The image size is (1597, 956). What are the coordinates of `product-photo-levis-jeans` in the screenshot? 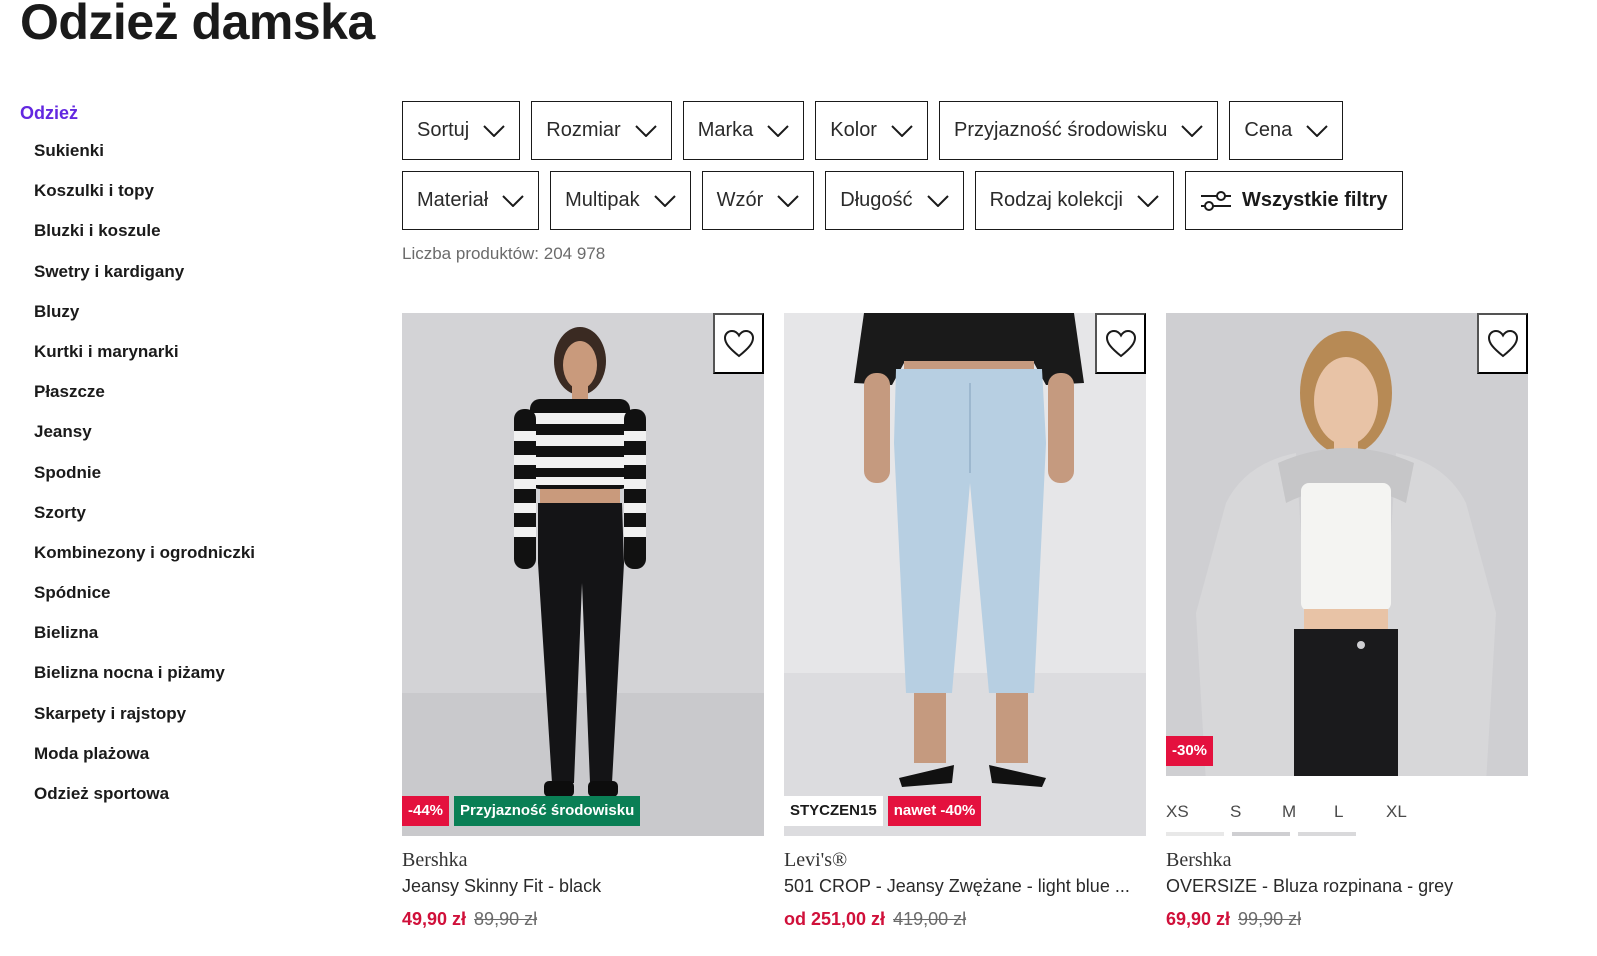 It's located at (965, 574).